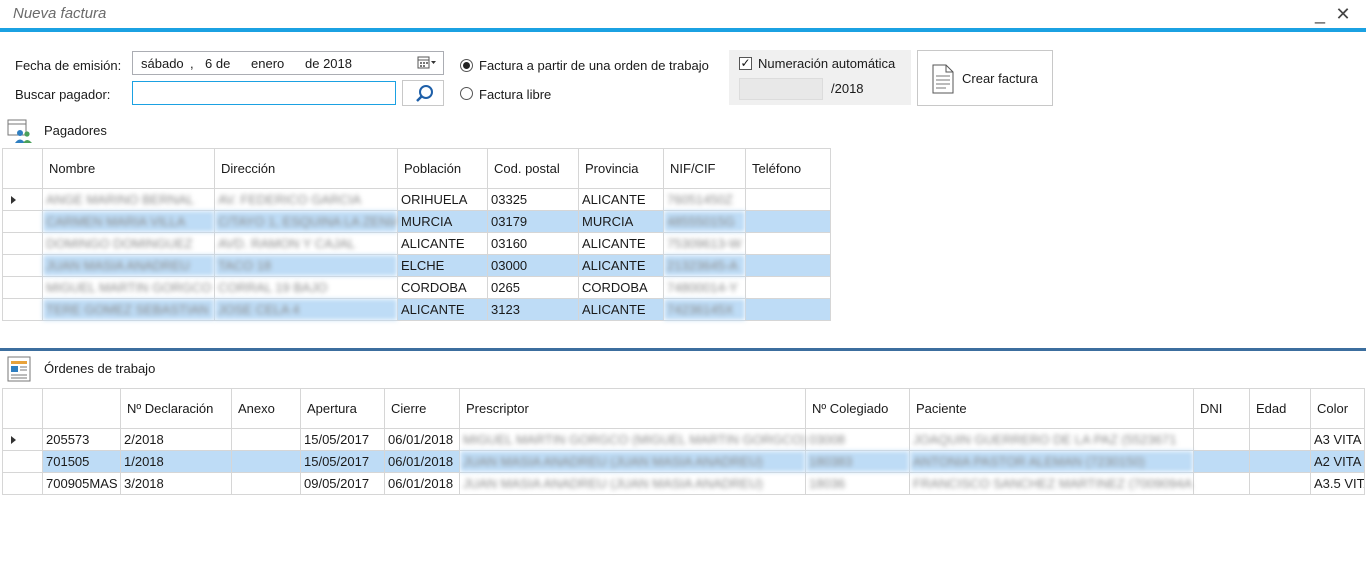 Image resolution: width=1366 pixels, height=564 pixels. What do you see at coordinates (81, 408) in the screenshot?
I see `column-header-orden` at bounding box center [81, 408].